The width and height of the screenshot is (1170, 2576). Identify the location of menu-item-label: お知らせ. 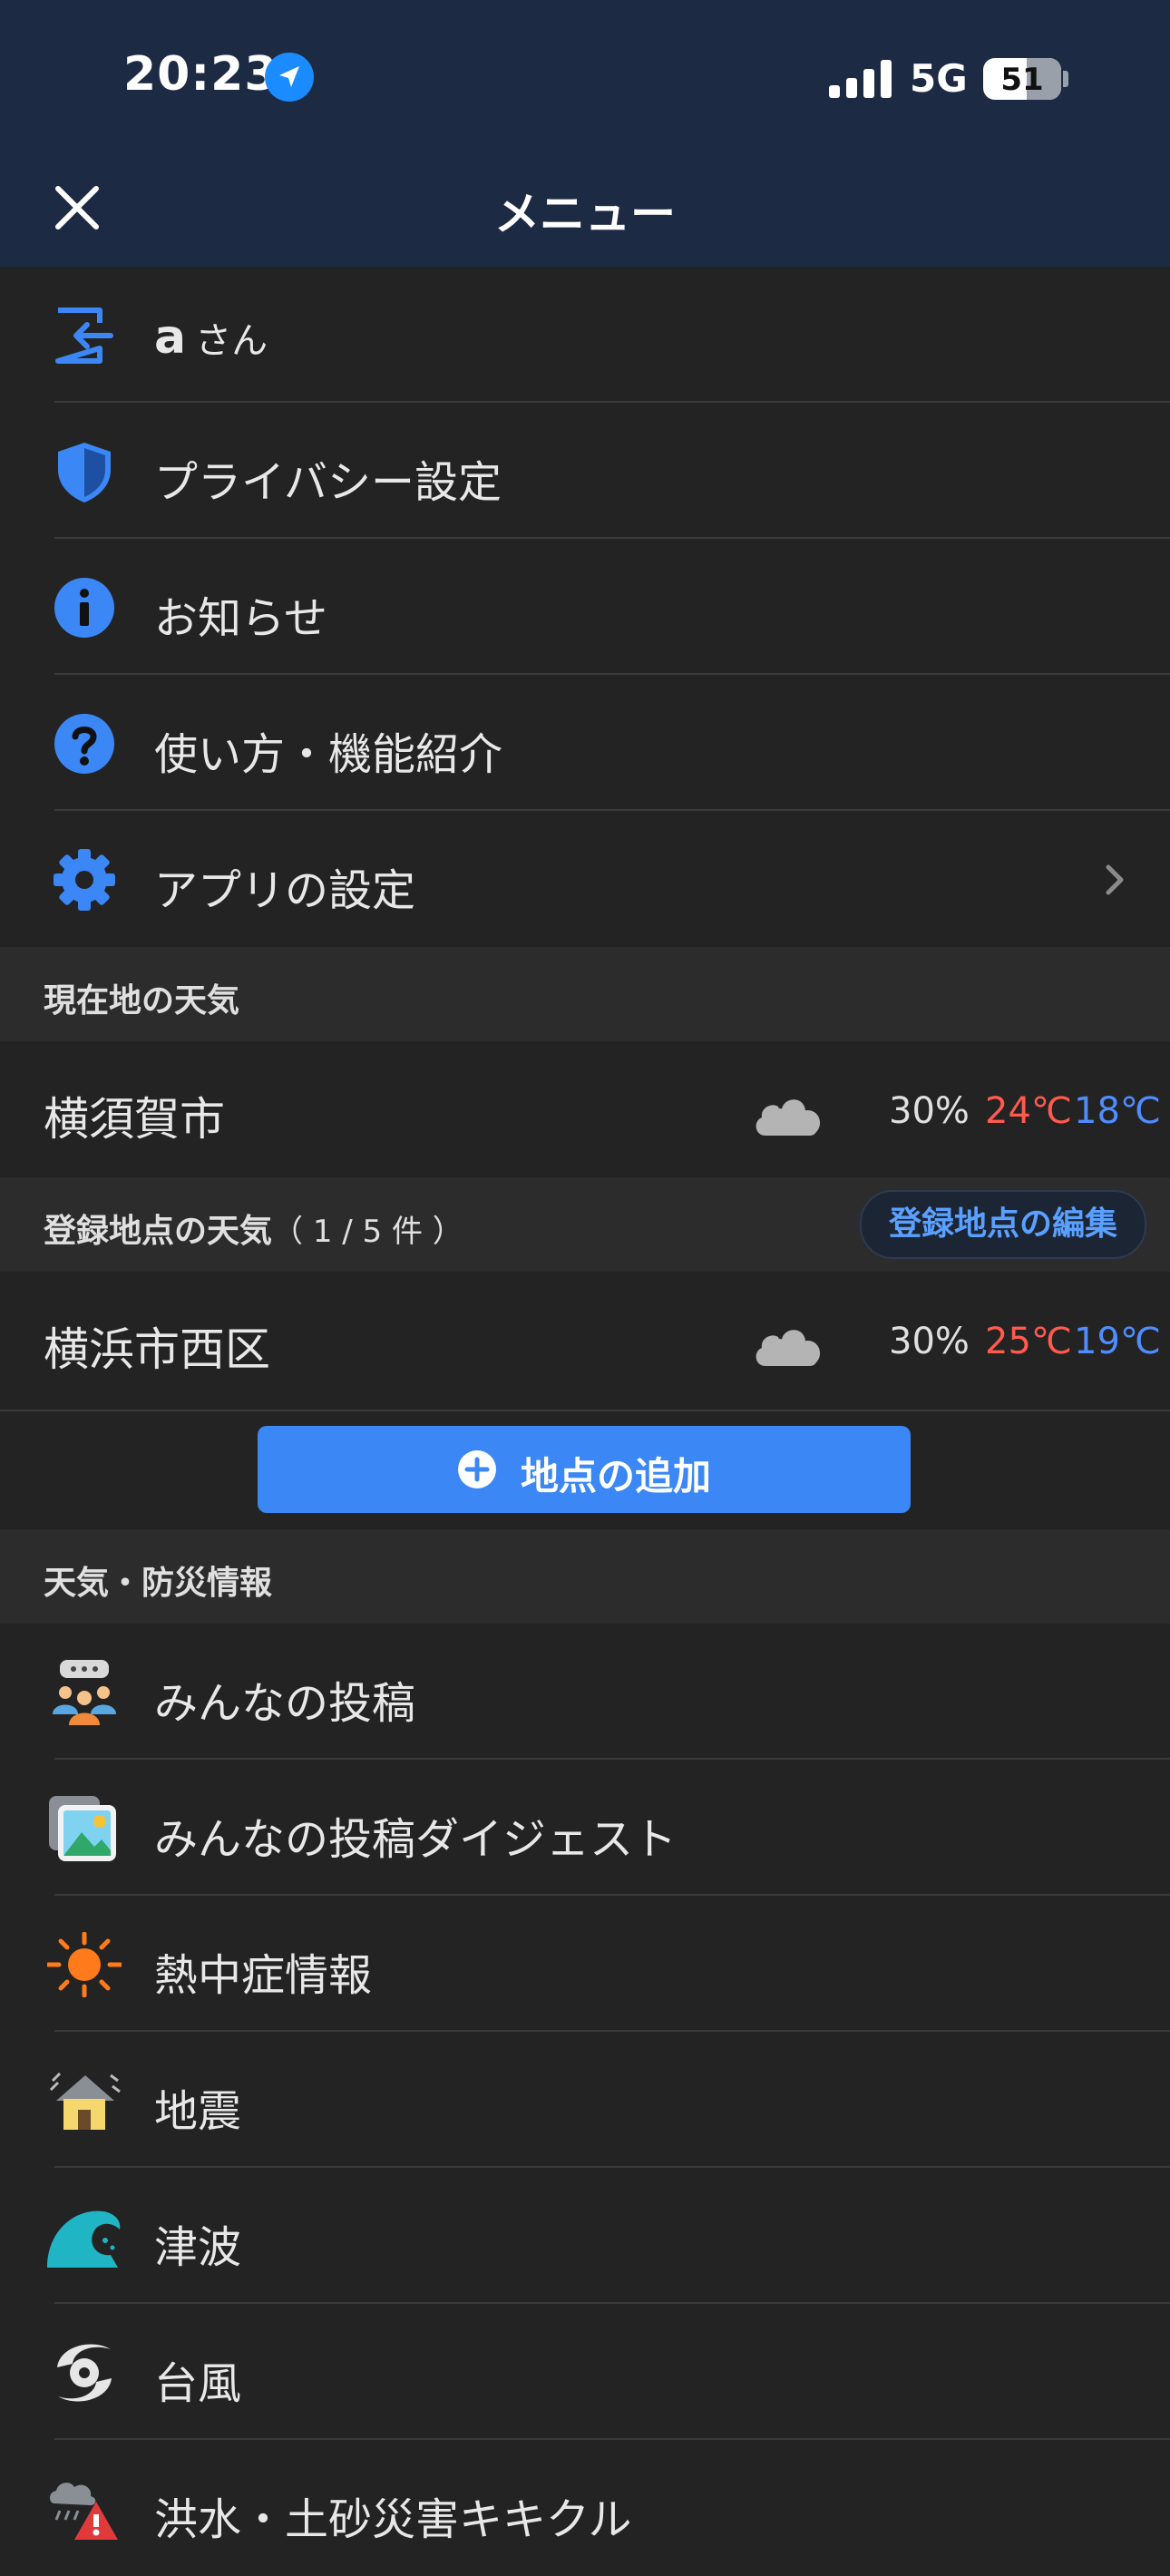
(241, 618).